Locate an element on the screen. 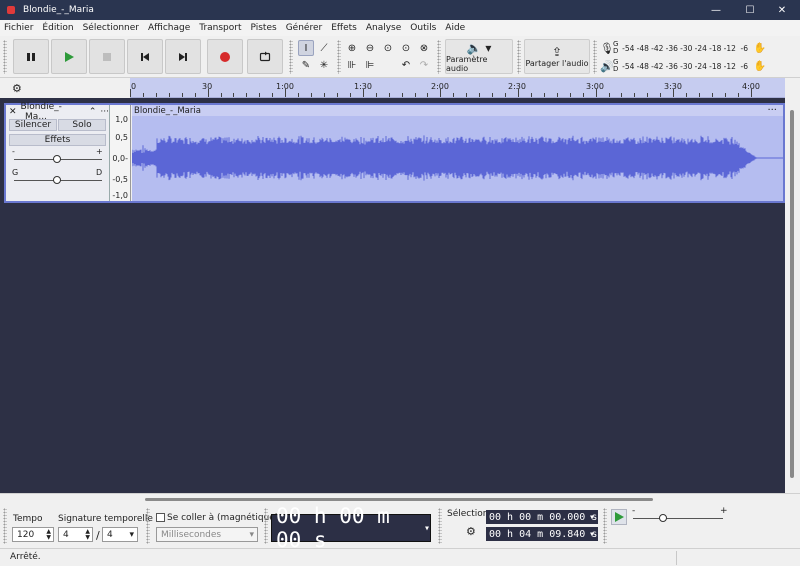  effects-button: Effets is located at coordinates (57, 140).